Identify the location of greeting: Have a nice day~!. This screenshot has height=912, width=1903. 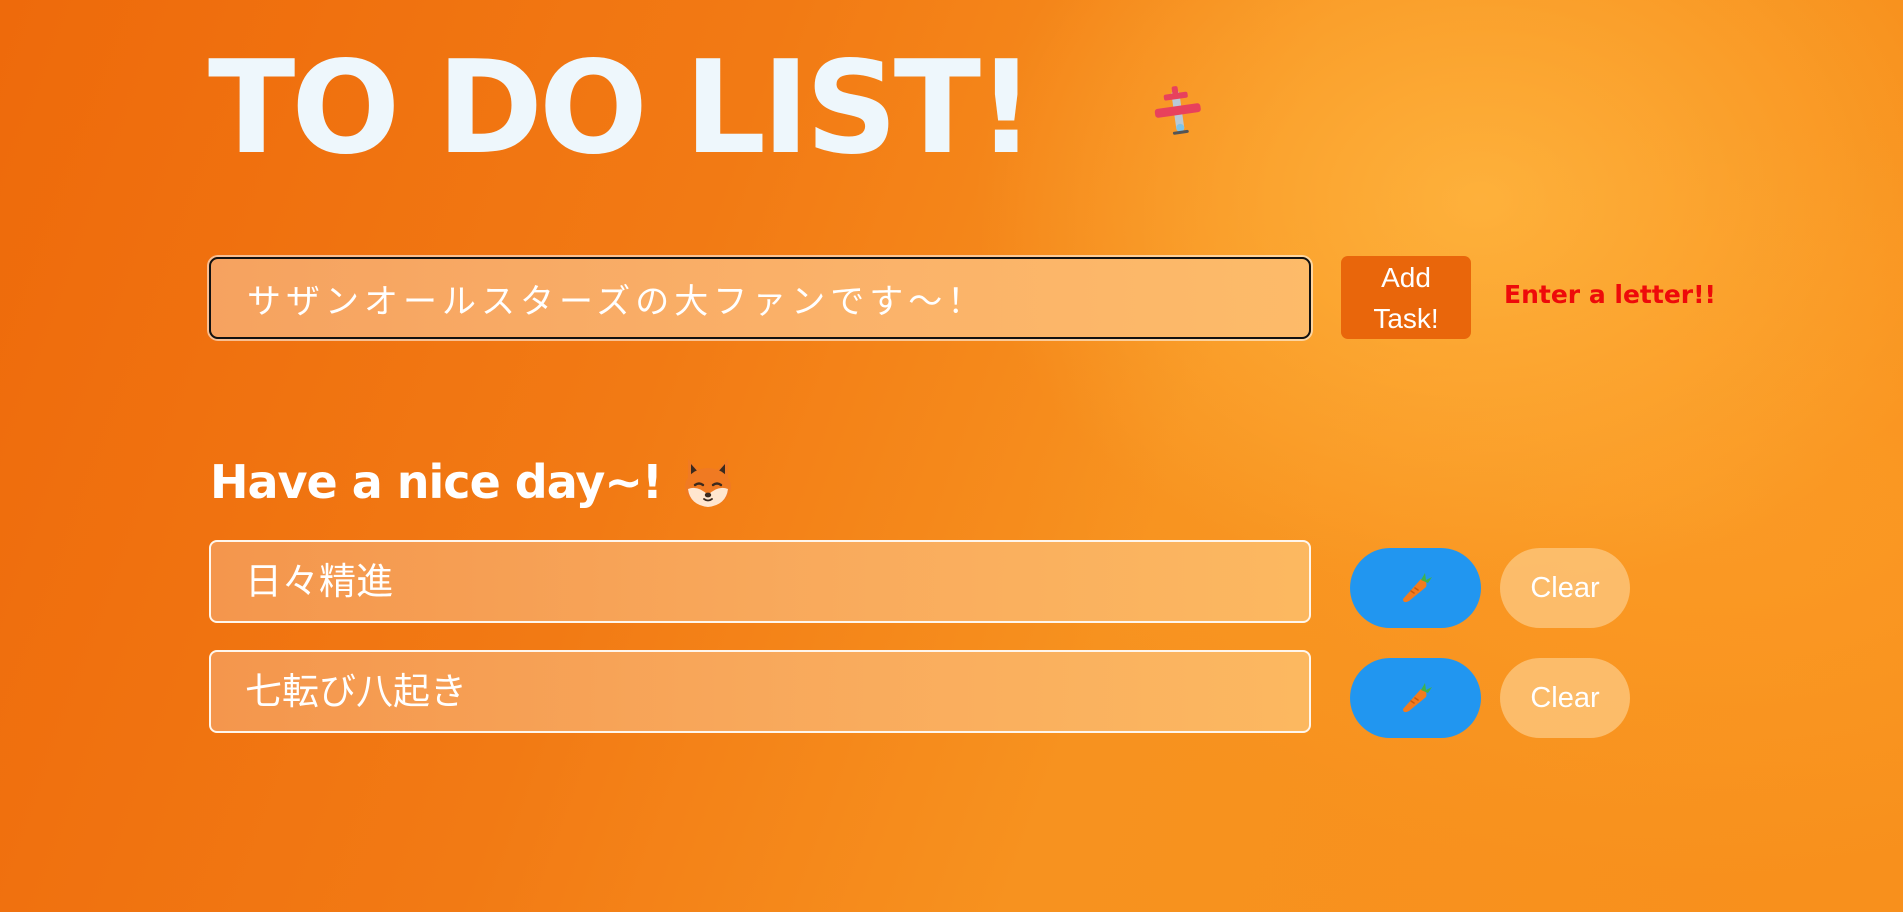
(472, 482).